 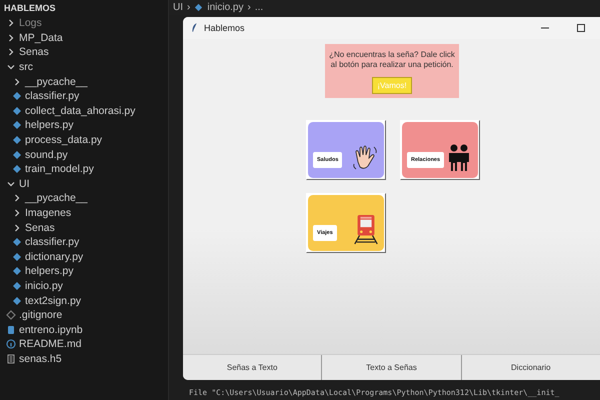 I want to click on request-message: ¿No encuentras la seña? Dale click al botón para realizar una petición., so click(x=392, y=60).